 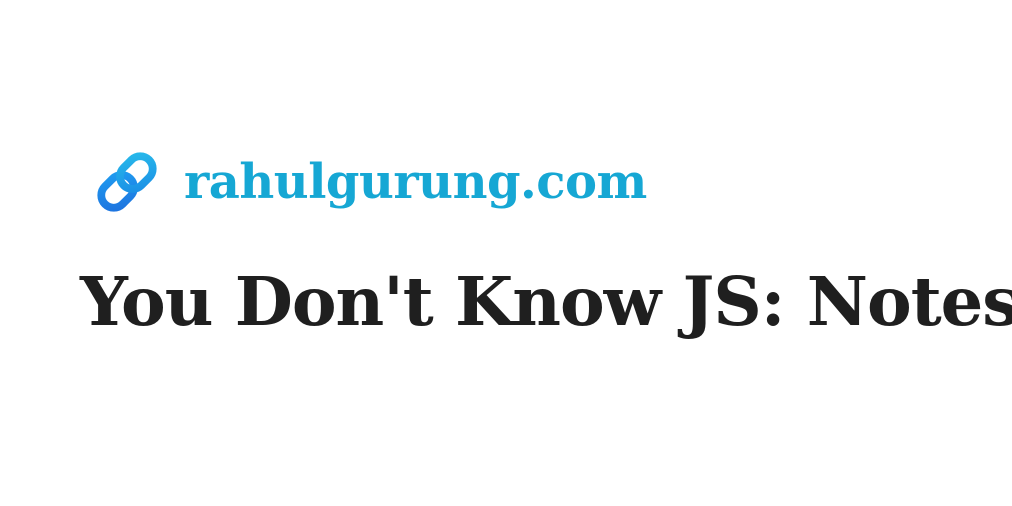 What do you see at coordinates (127, 182) in the screenshot?
I see `link-icon` at bounding box center [127, 182].